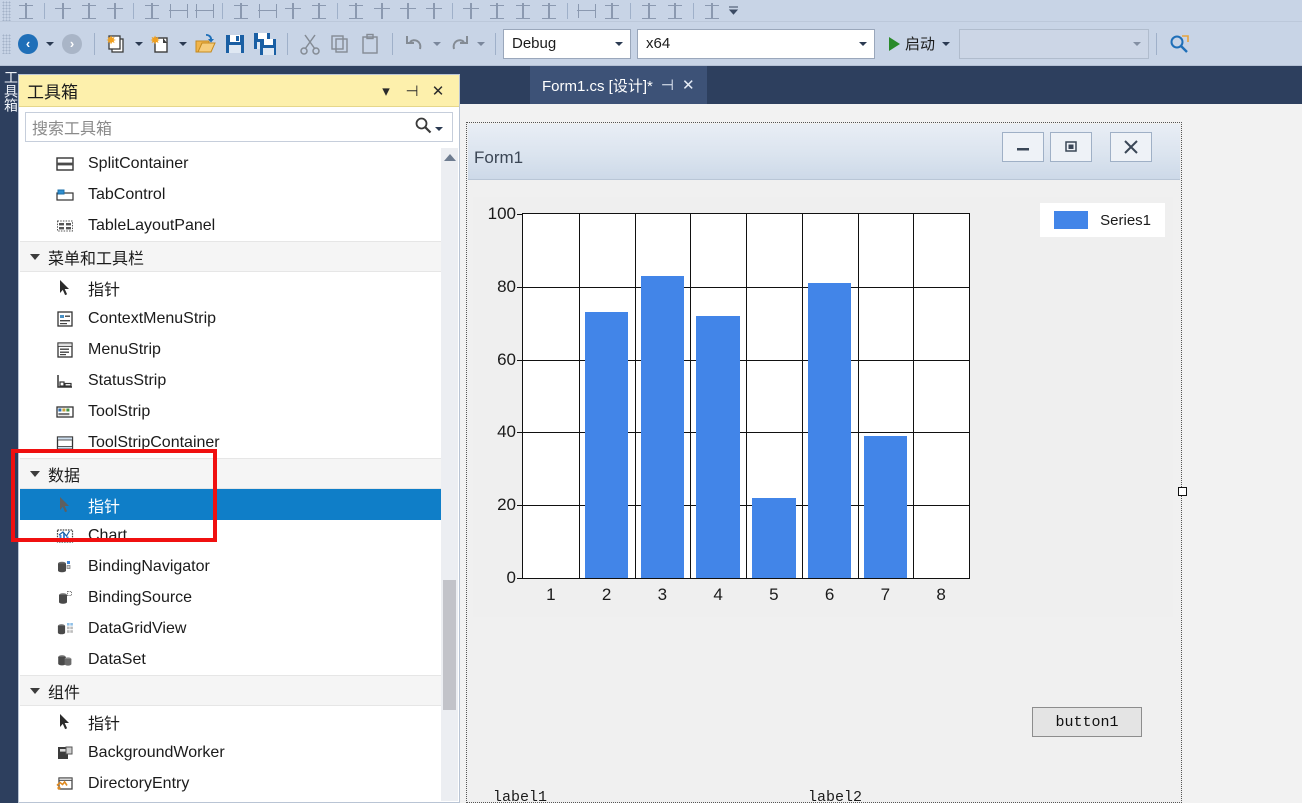 The image size is (1302, 803). I want to click on chevron-down-icon: ▾, so click(386, 91).